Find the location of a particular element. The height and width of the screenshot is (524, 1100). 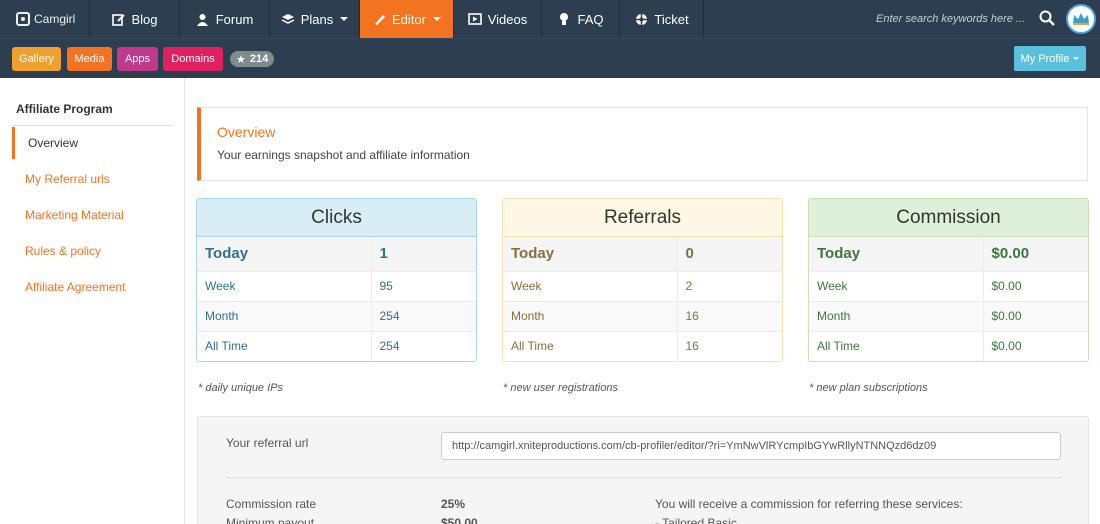

tag-apps: Apps is located at coordinates (137, 59).